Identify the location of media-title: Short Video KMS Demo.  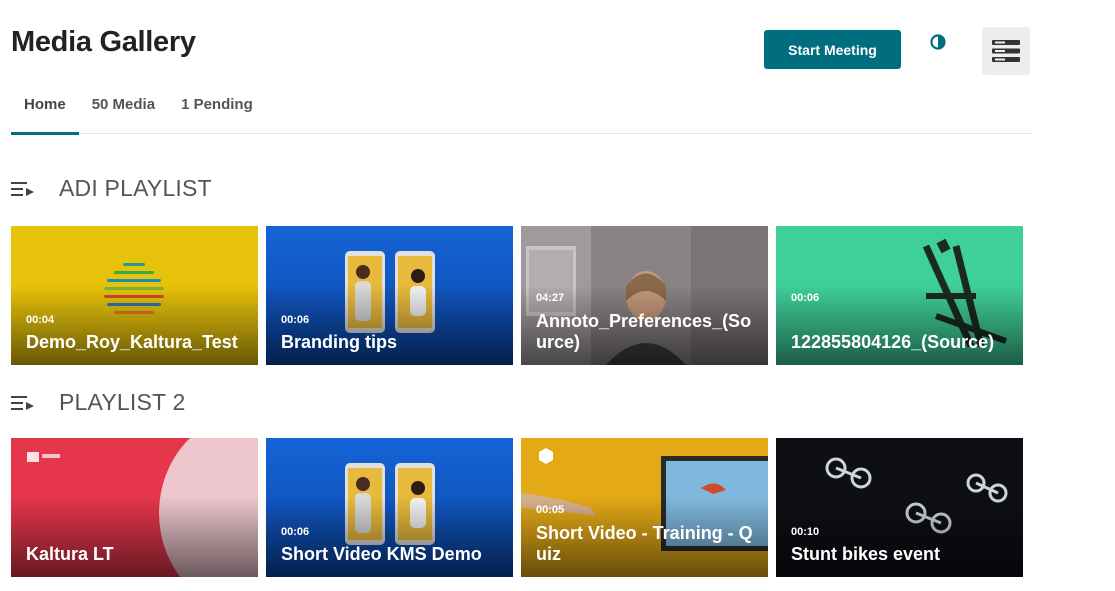
(381, 554).